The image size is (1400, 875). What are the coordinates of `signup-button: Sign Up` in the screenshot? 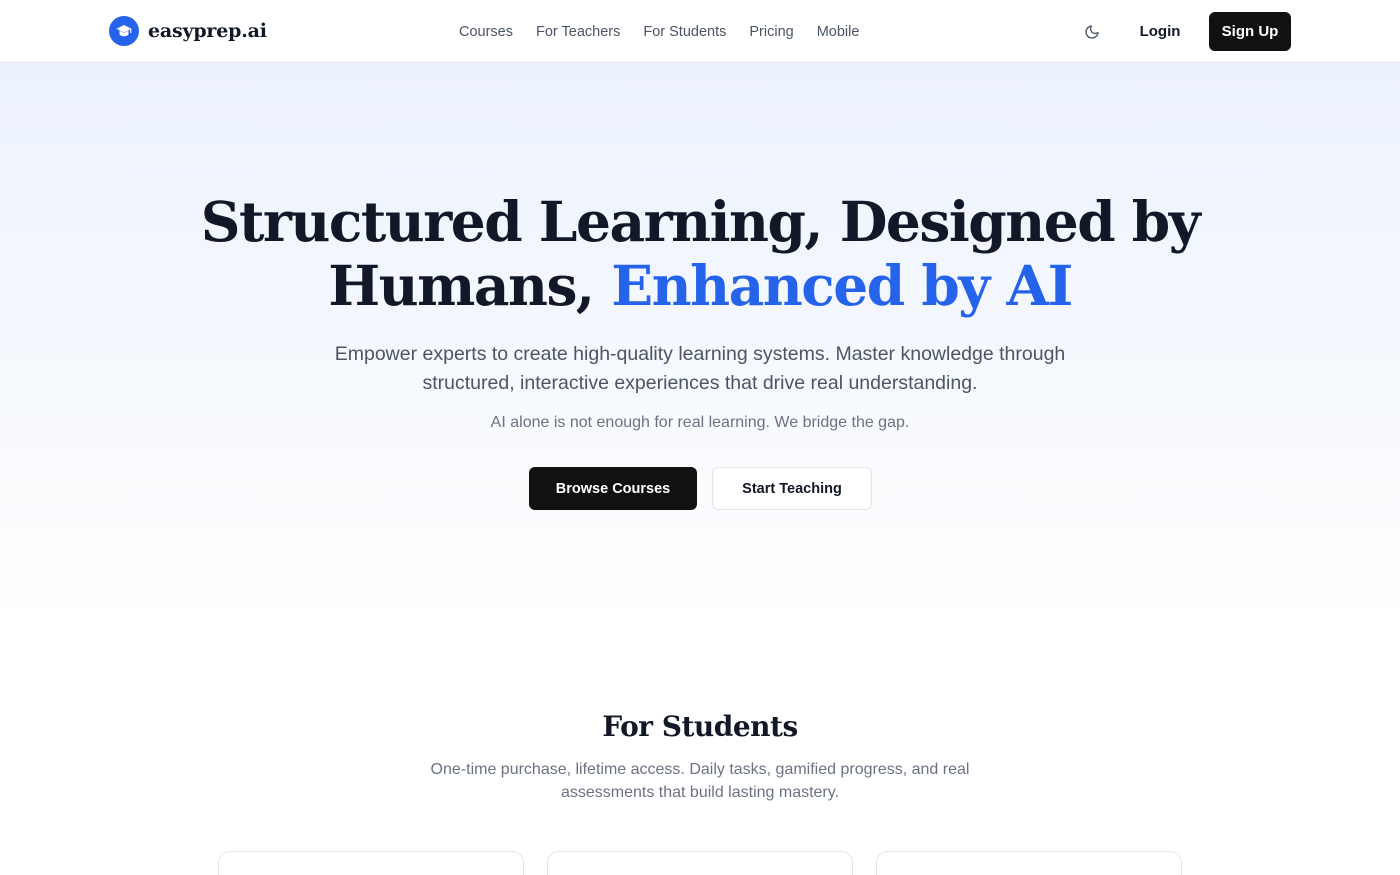 It's located at (1250, 31).